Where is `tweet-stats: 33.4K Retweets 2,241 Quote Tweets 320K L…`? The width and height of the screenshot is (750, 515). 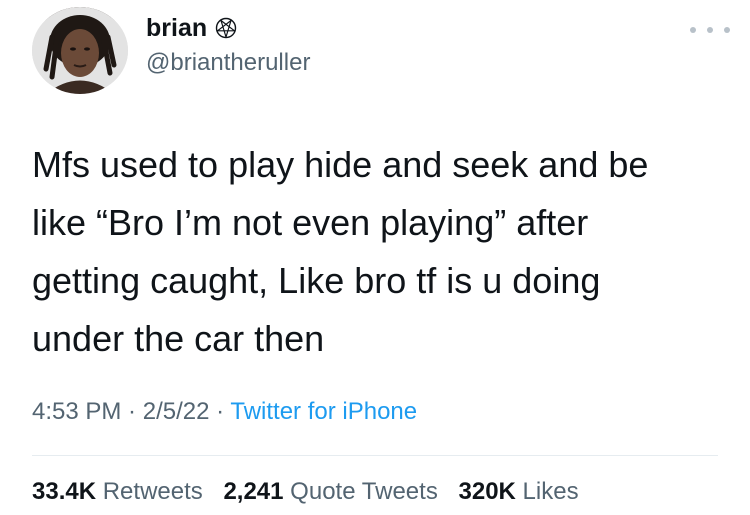 tweet-stats: 33.4K Retweets 2,241 Quote Tweets 320K L… is located at coordinates (312, 492).